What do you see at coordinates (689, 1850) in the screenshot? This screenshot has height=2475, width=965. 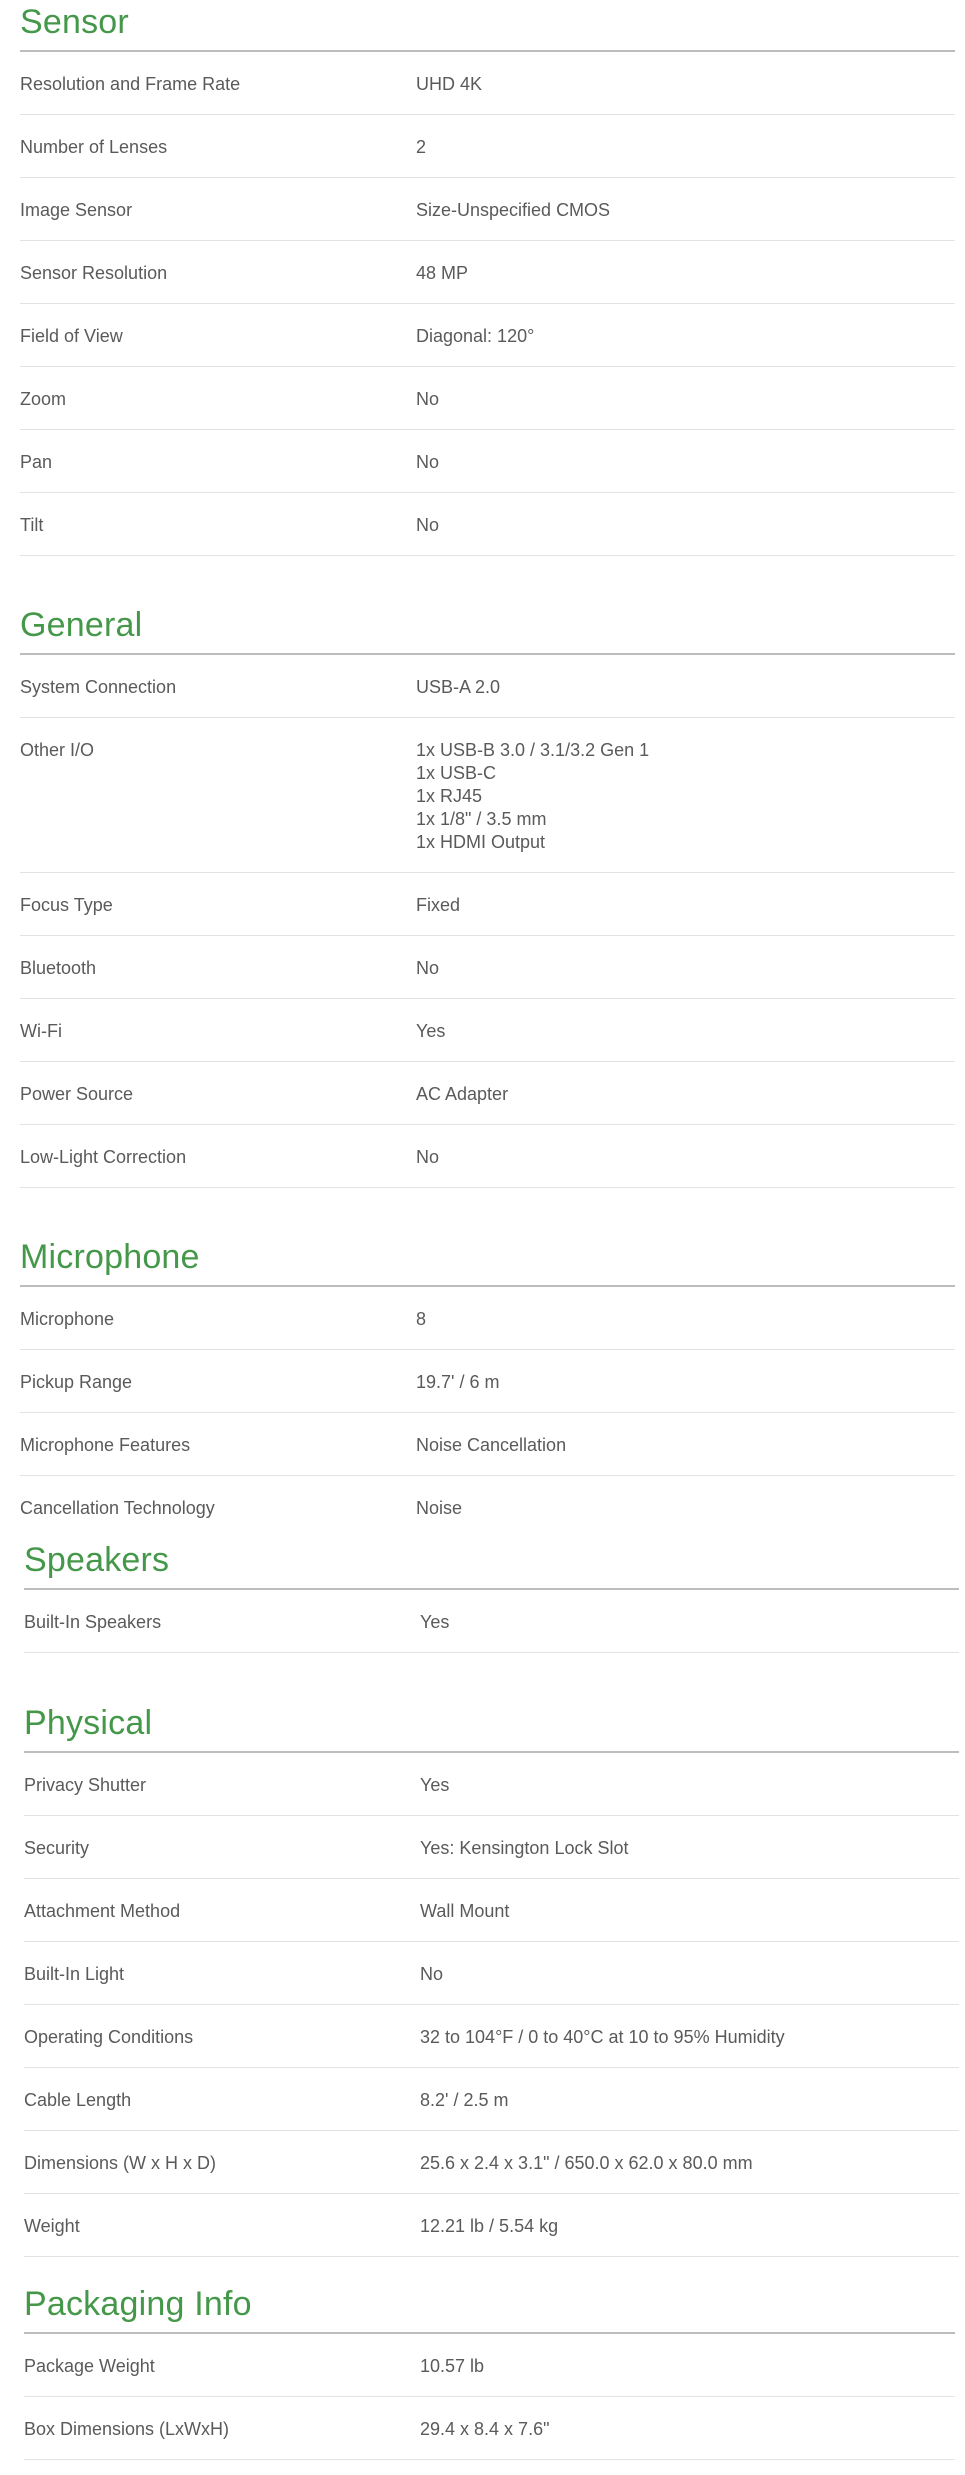 I see `spec-value: Yes: Kensington Lock Slot` at bounding box center [689, 1850].